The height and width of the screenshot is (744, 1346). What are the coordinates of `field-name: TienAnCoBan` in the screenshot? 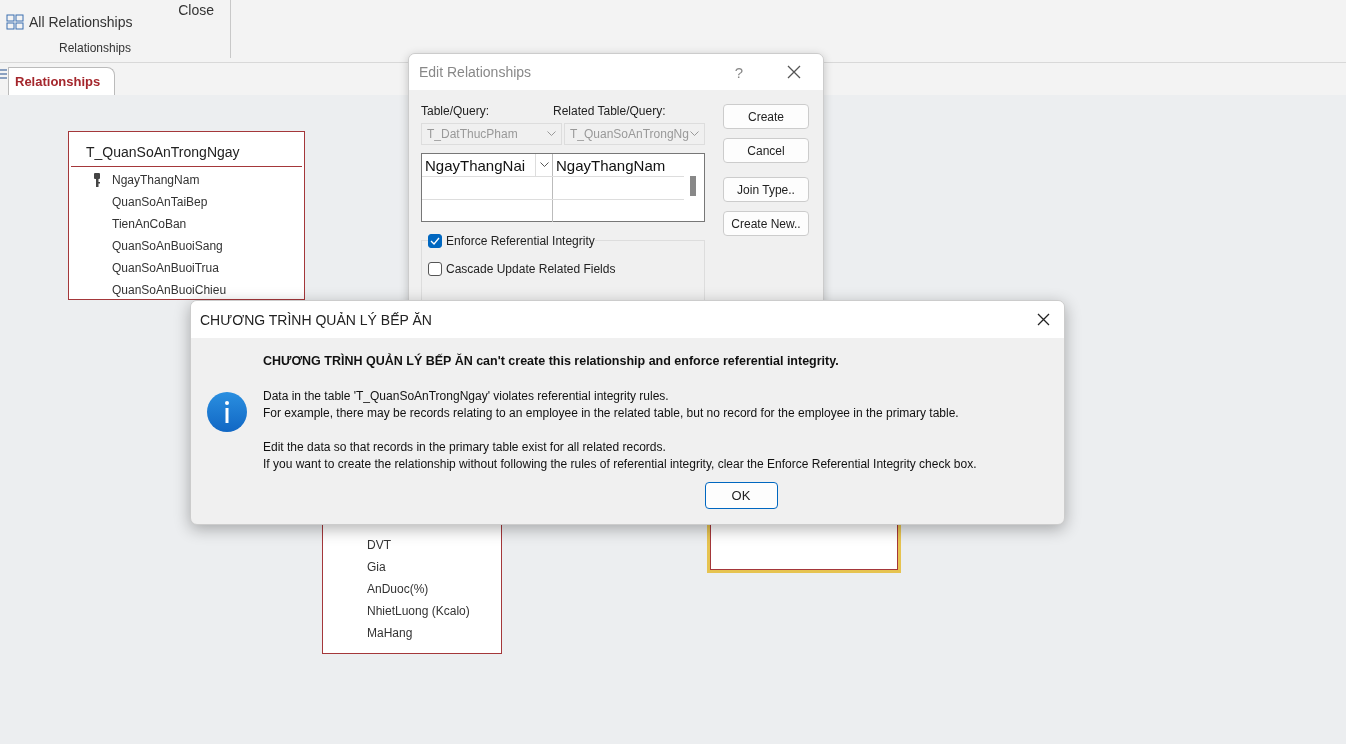 It's located at (149, 224).